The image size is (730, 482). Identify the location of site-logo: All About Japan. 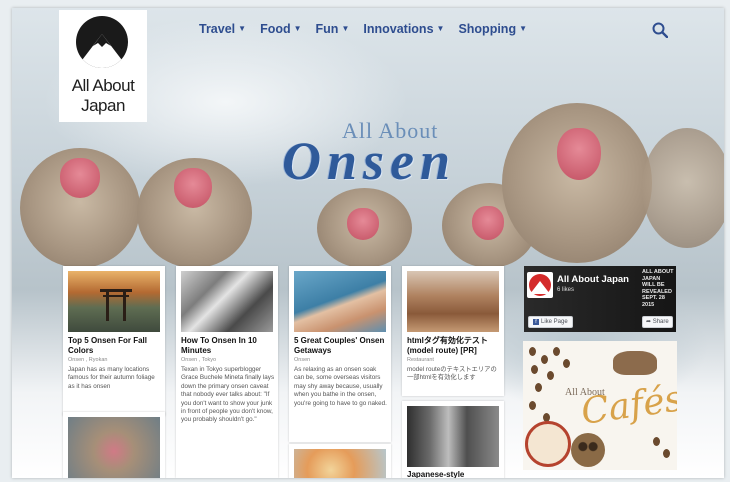
(103, 66).